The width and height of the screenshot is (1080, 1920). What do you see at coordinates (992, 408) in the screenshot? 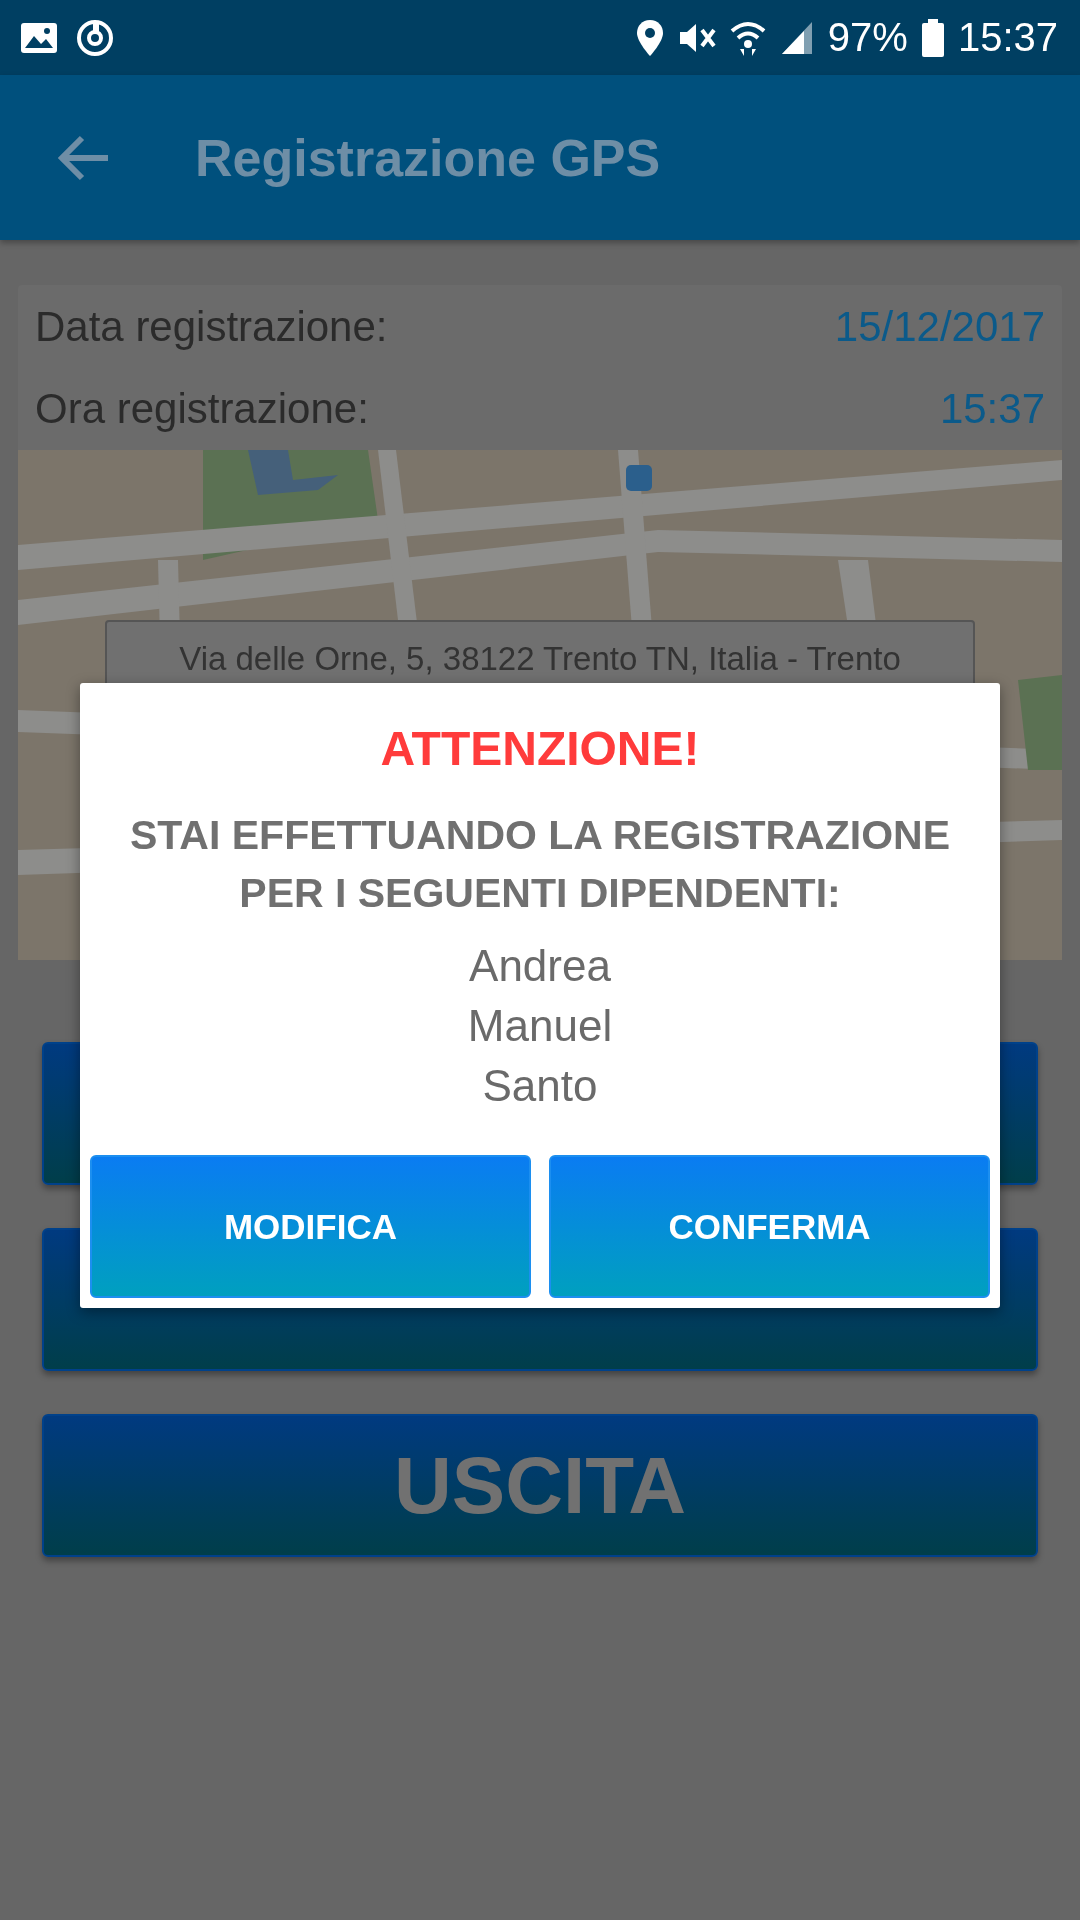
I see `field-value: 15:37` at bounding box center [992, 408].